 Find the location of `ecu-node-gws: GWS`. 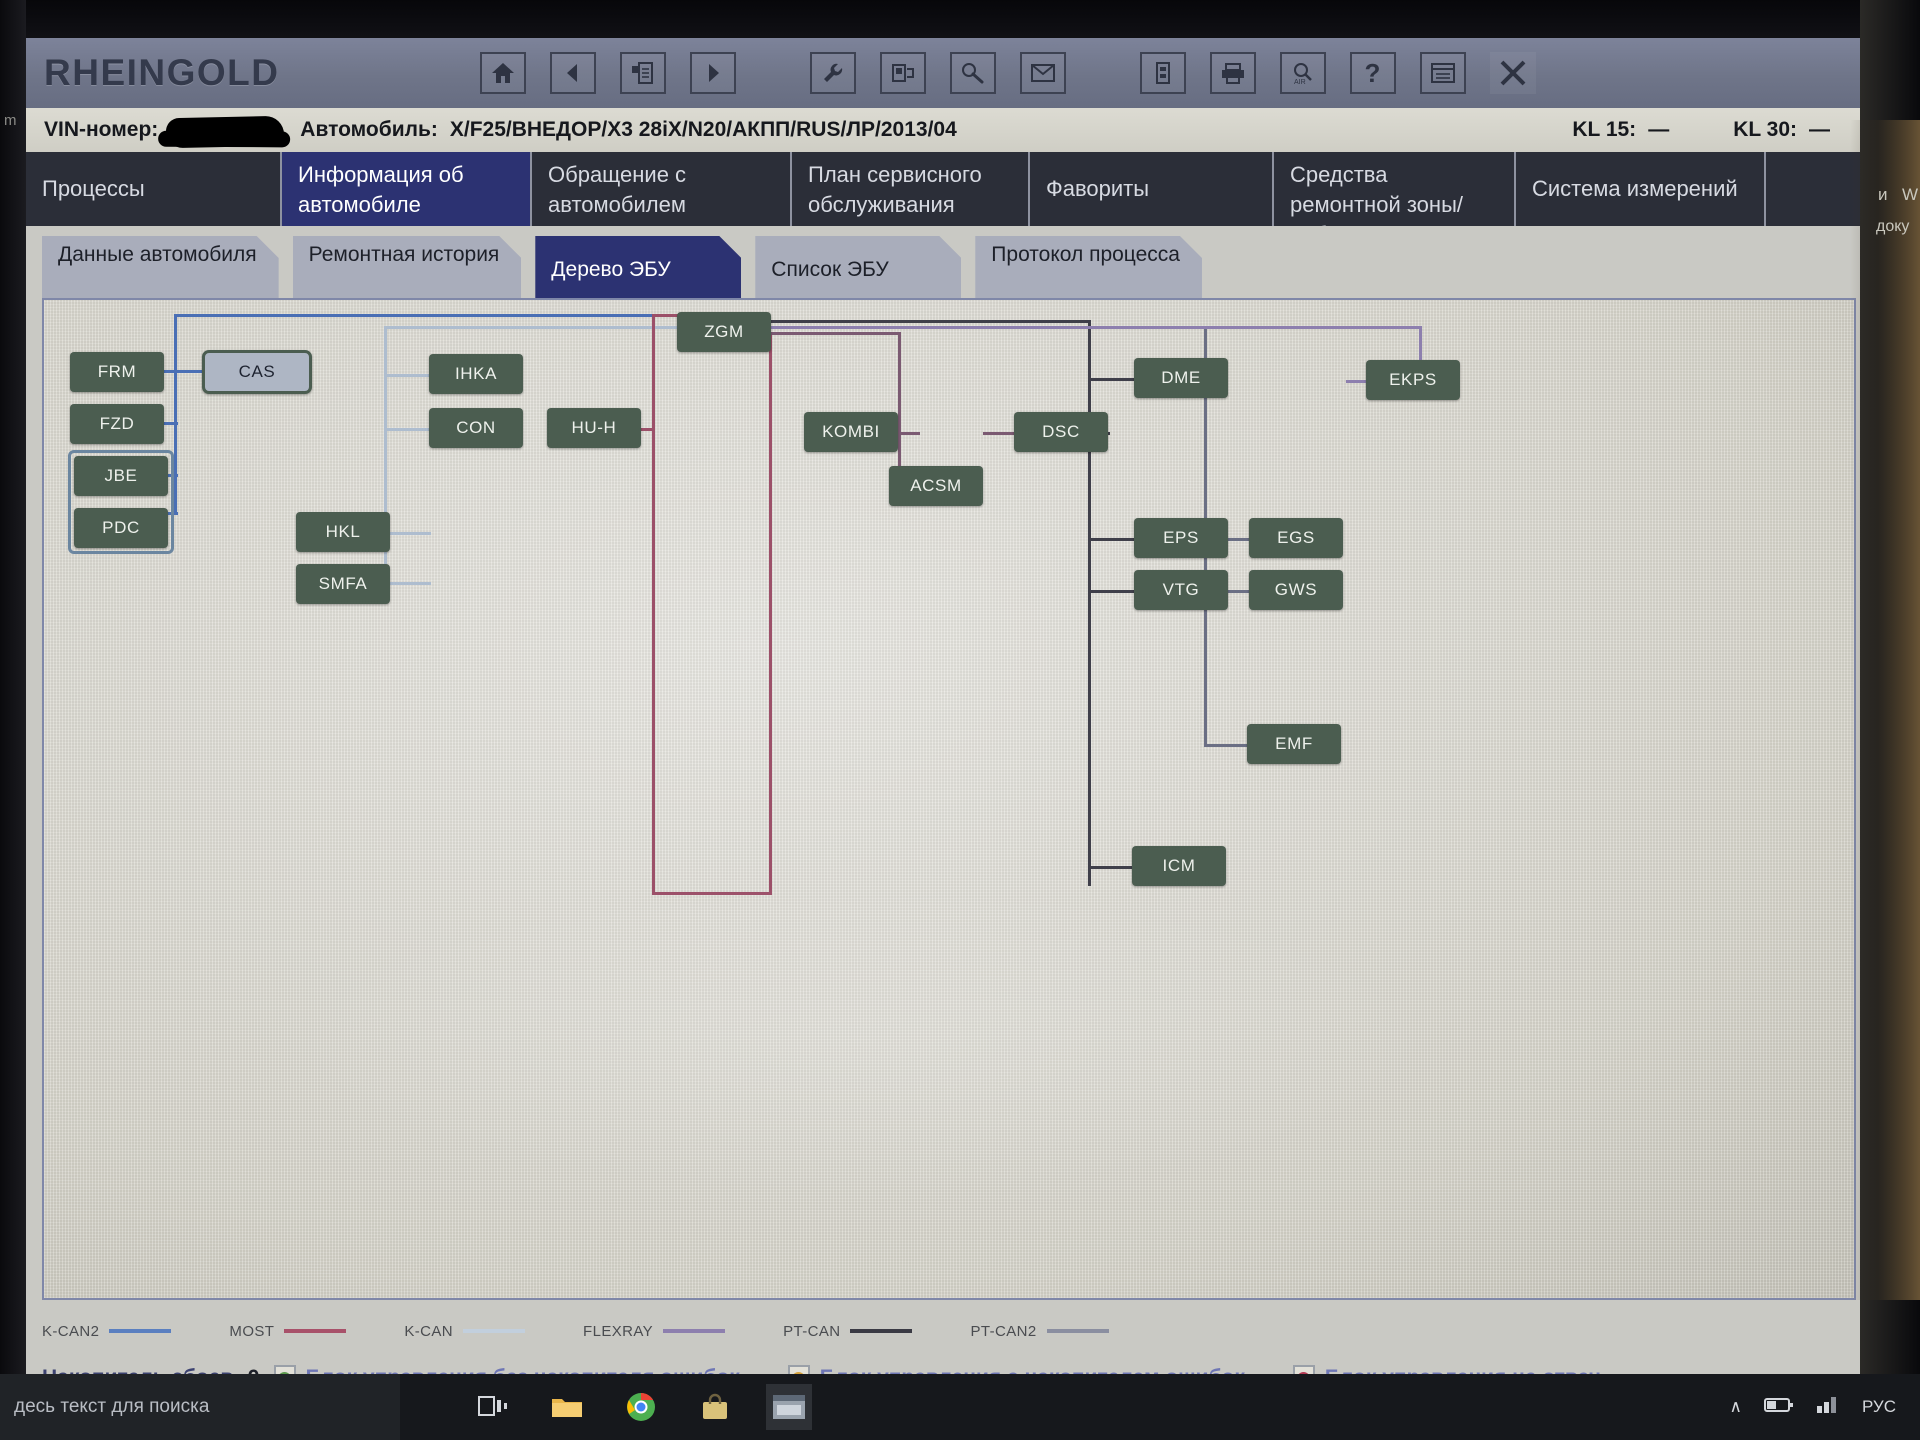

ecu-node-gws: GWS is located at coordinates (1296, 590).